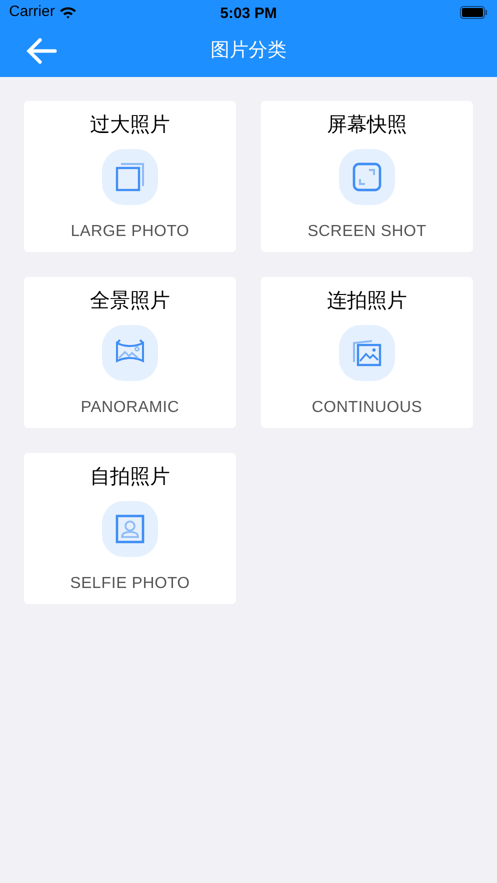  I want to click on category-card: 自拍照片 SELFIE PHOTO, so click(130, 528).